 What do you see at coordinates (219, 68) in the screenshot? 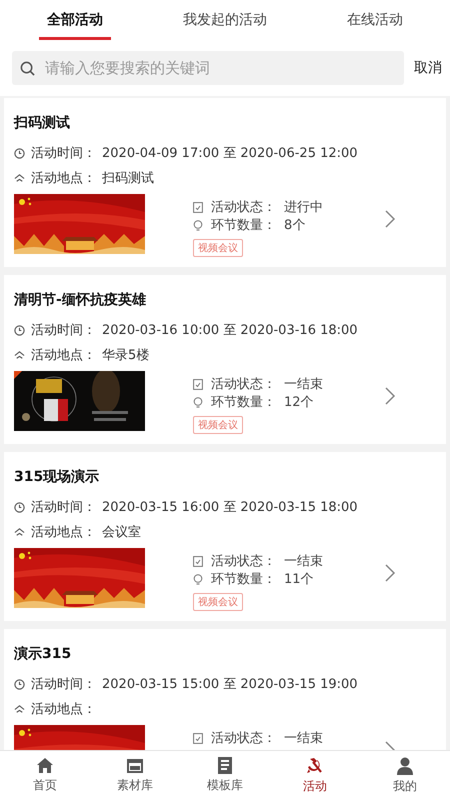
I see `search-input: 请输入您要搜索的关键词` at bounding box center [219, 68].